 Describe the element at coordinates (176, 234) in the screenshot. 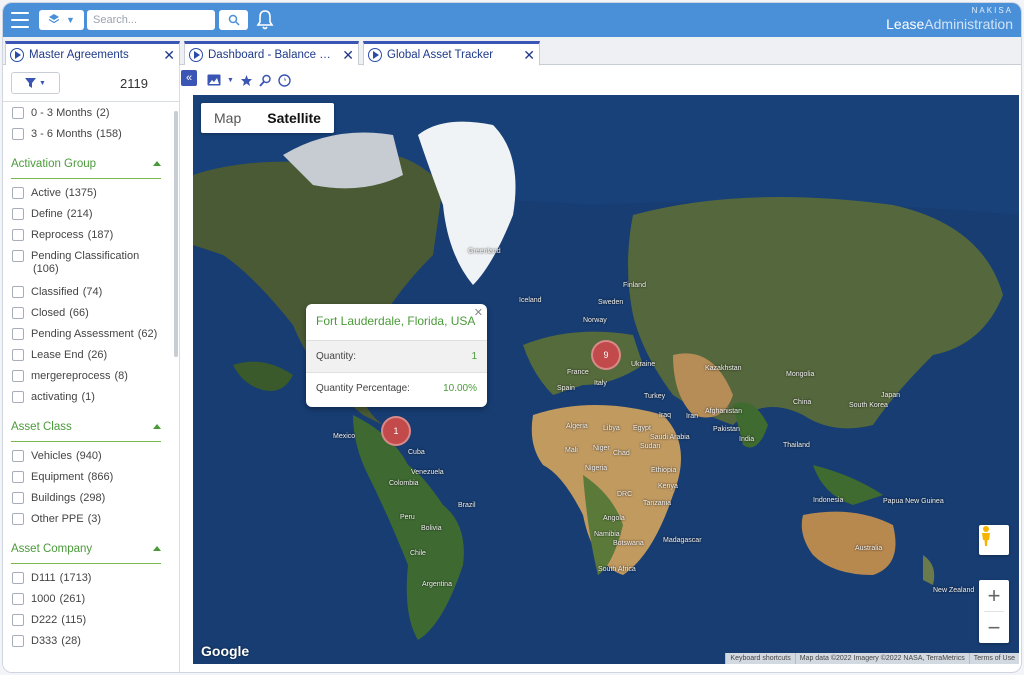

I see `sidebar-scrollbar` at that location.